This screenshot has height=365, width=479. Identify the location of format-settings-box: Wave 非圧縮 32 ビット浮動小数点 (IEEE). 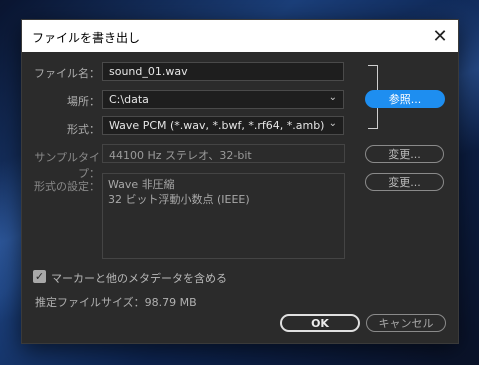
(223, 216).